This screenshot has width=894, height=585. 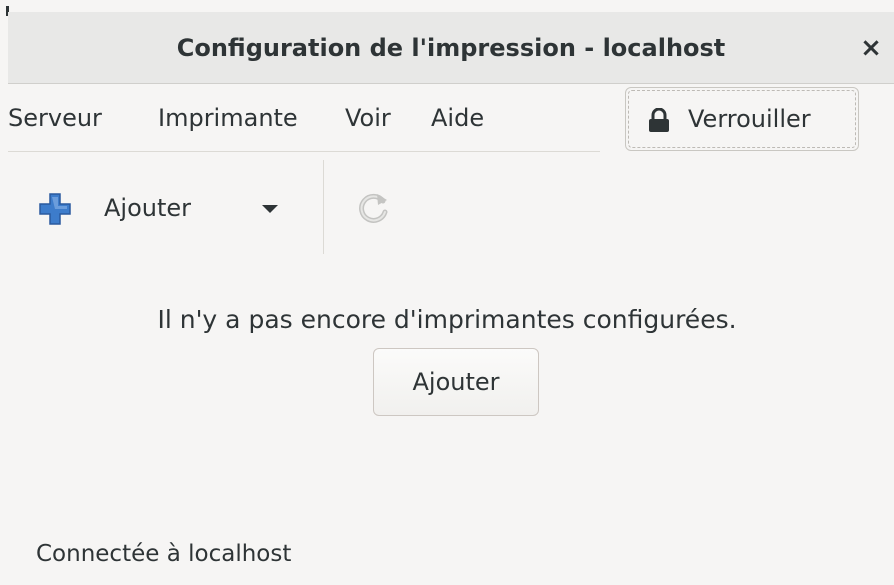 What do you see at coordinates (270, 209) in the screenshot?
I see `caret-down-icon` at bounding box center [270, 209].